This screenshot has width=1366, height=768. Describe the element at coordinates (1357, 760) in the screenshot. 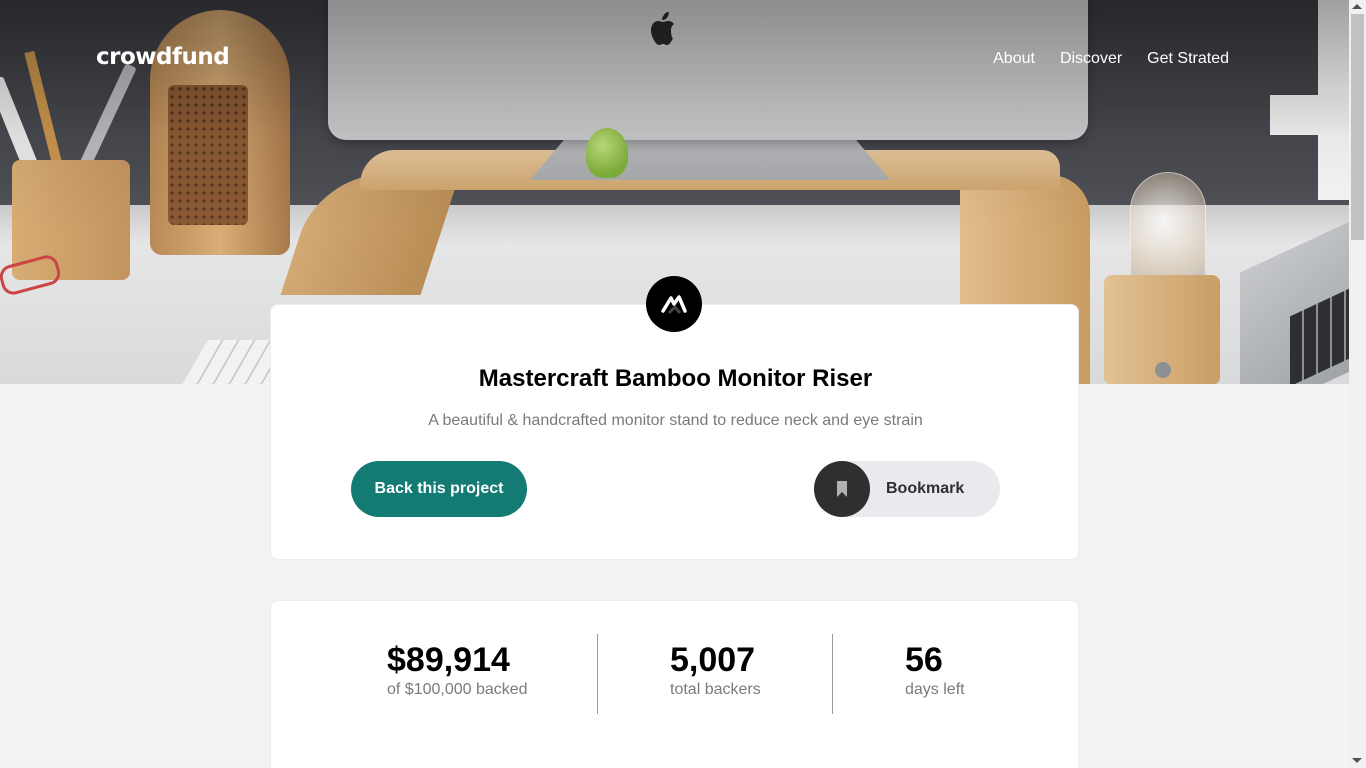

I see `scroll-down-arrow-icon` at that location.